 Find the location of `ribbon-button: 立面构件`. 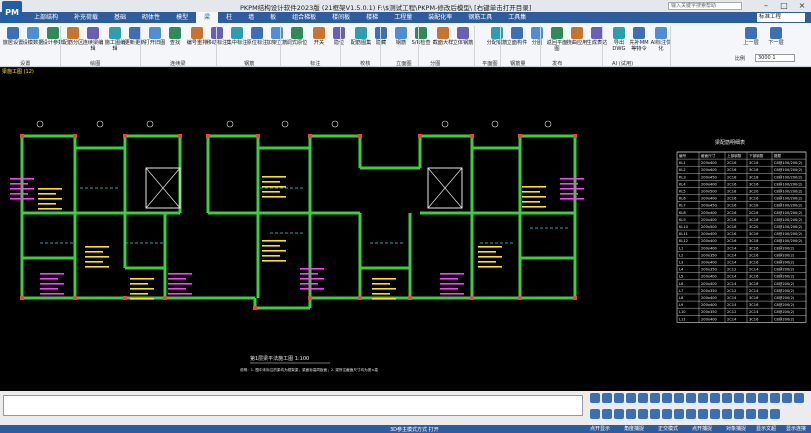

ribbon-button: 立面构件 is located at coordinates (517, 36).